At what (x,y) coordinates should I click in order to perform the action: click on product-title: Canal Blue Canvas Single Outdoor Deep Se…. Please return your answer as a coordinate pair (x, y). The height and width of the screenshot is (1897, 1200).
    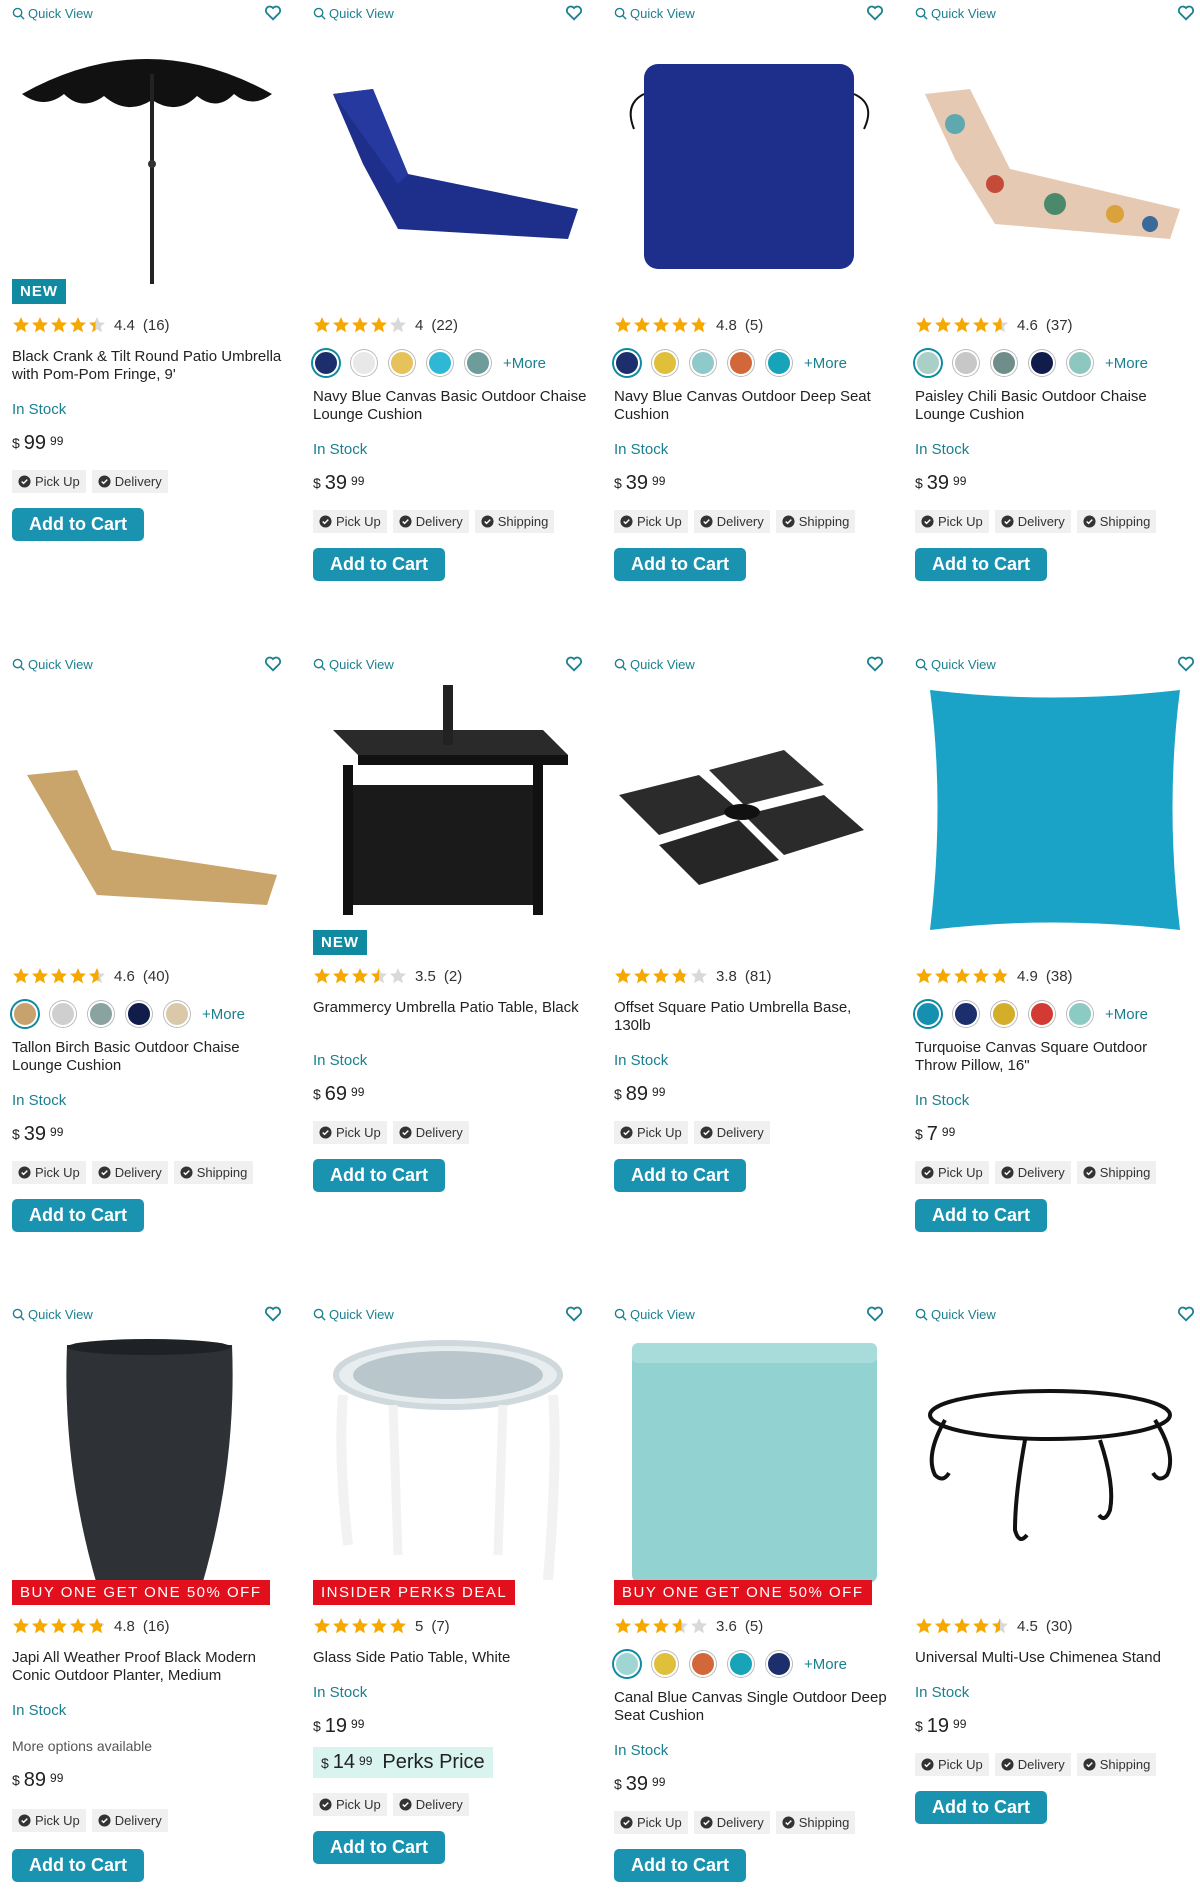
    Looking at the image, I should click on (751, 1707).